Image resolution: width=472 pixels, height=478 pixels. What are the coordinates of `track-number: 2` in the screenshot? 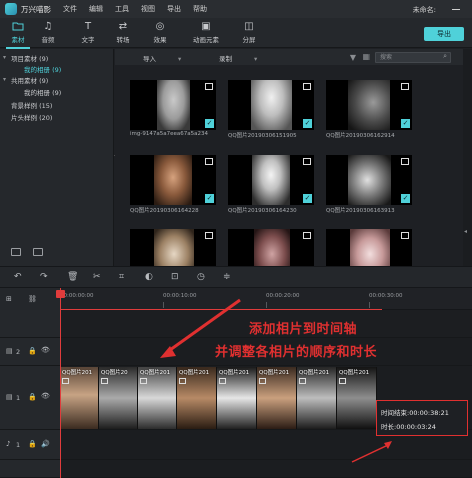 It's located at (18, 352).